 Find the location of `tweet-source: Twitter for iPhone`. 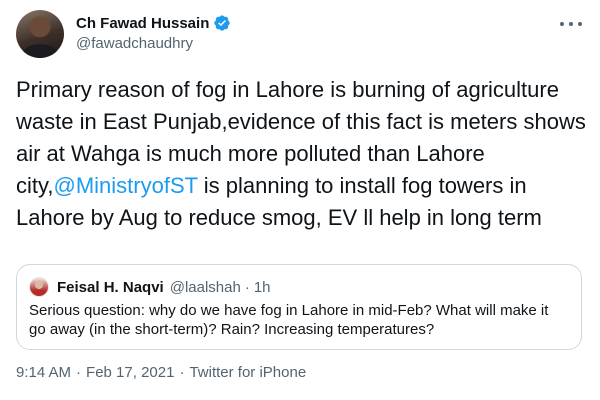

tweet-source: Twitter for iPhone is located at coordinates (247, 372).